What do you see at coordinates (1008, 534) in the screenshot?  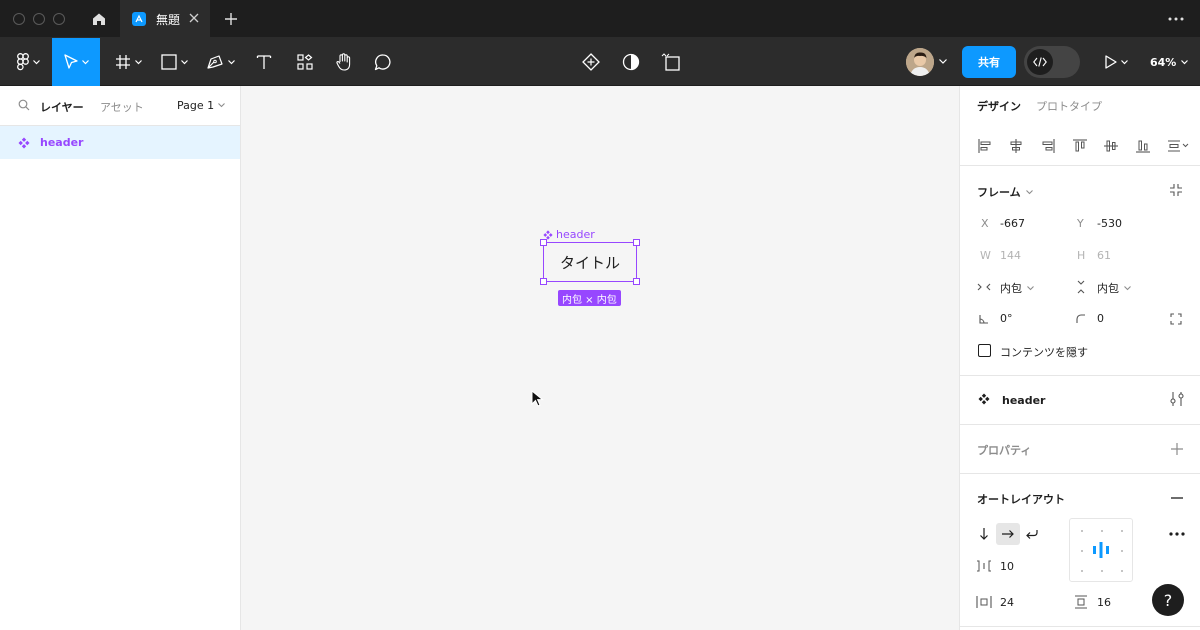 I see `direction-horizontal-button` at bounding box center [1008, 534].